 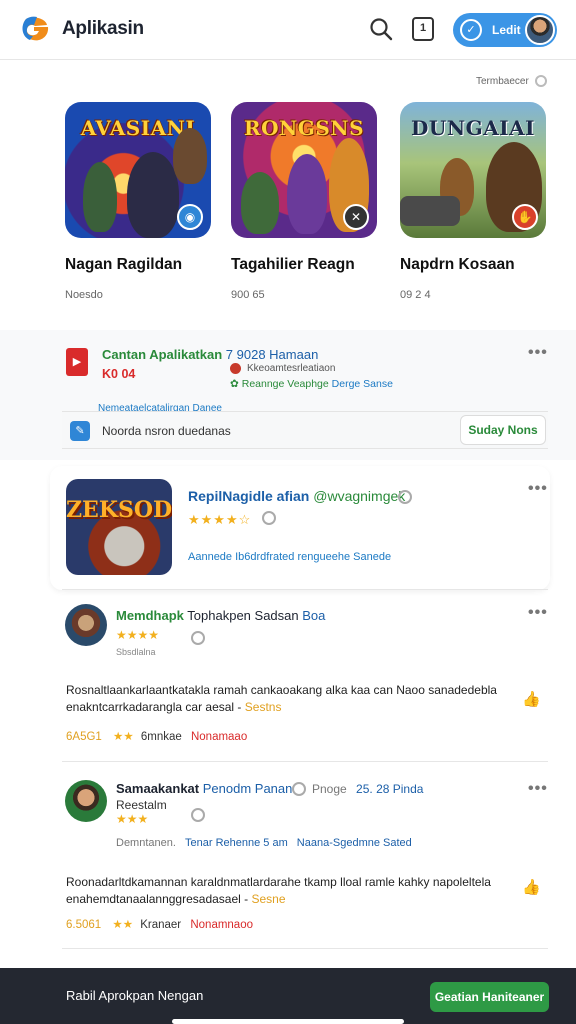 I want to click on bottom-bar-text: Rabil Aprokpan Nengan, so click(x=135, y=995).